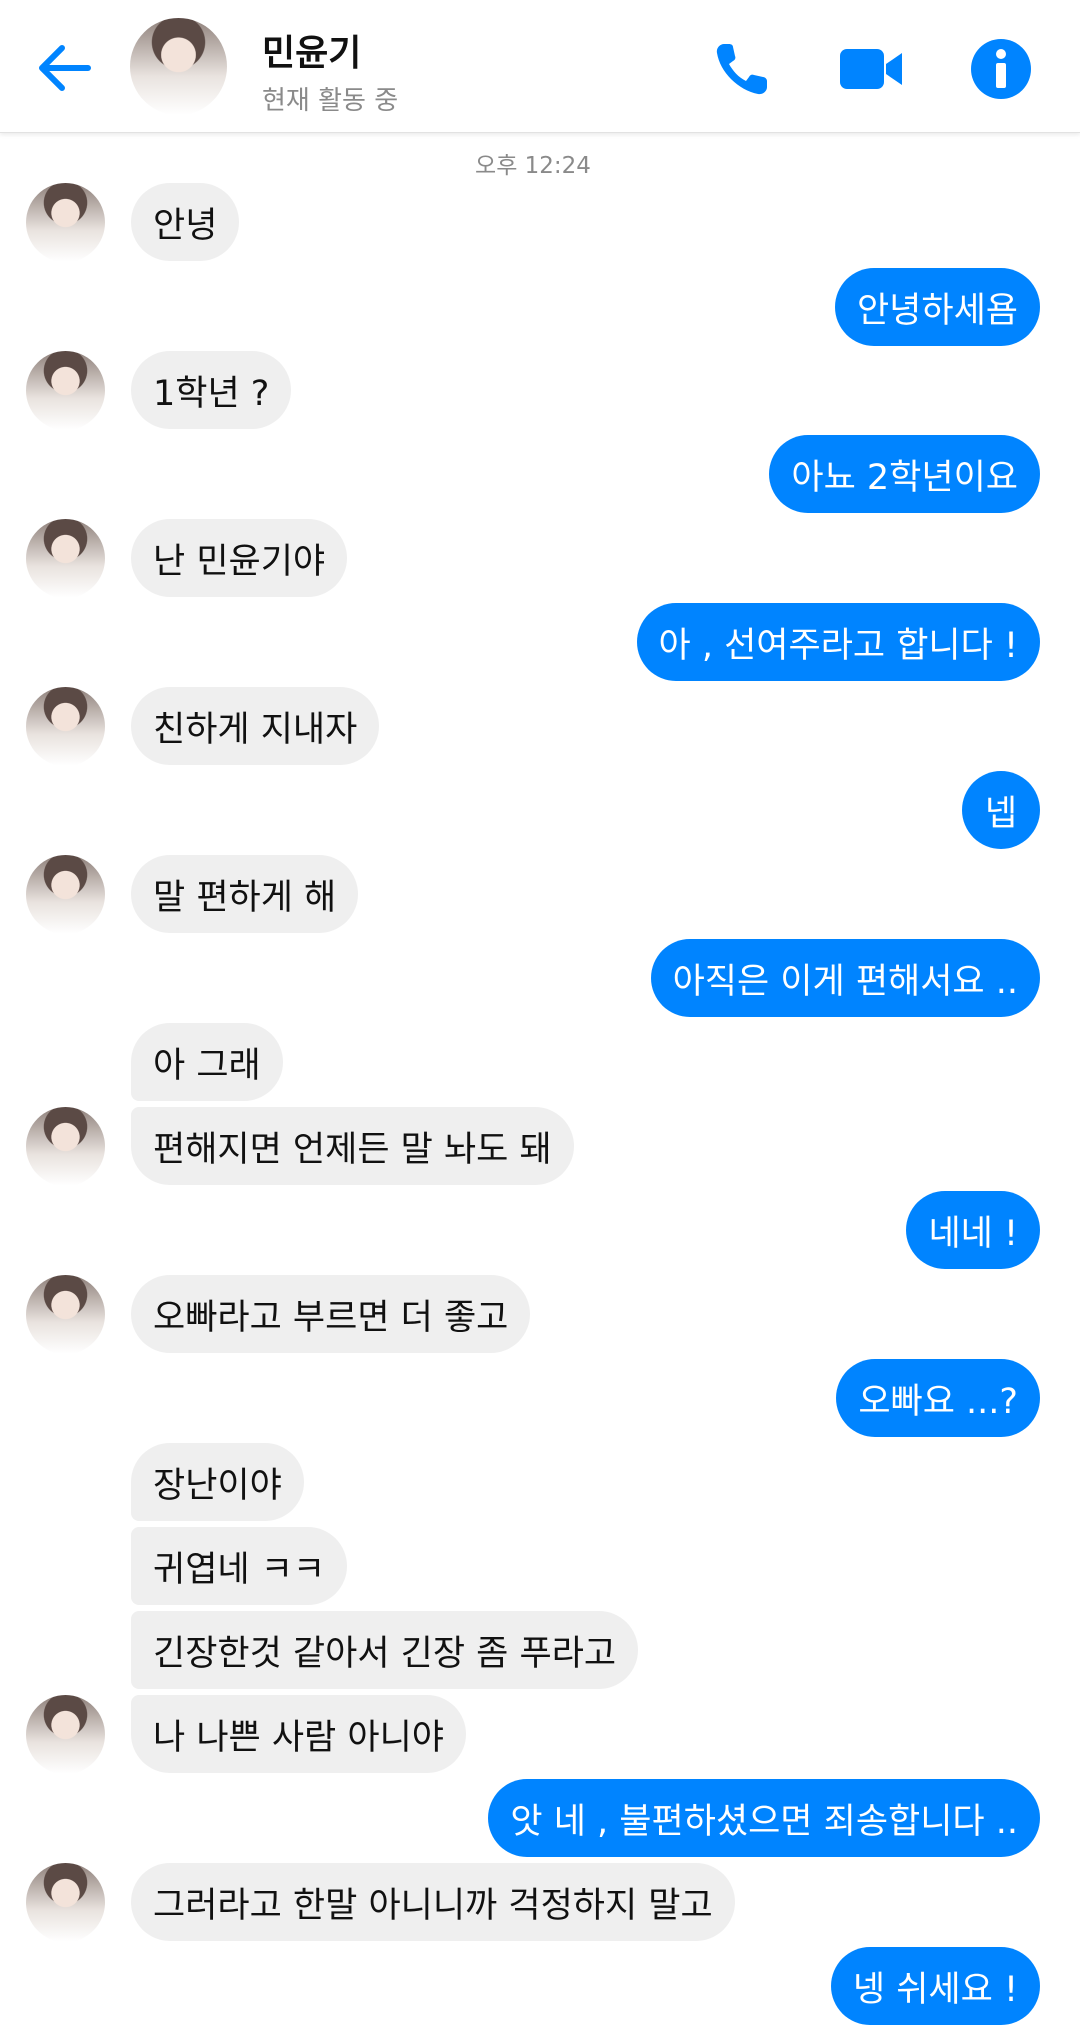 The image size is (1080, 2039). I want to click on contact-name: 민윤기, so click(311, 50).